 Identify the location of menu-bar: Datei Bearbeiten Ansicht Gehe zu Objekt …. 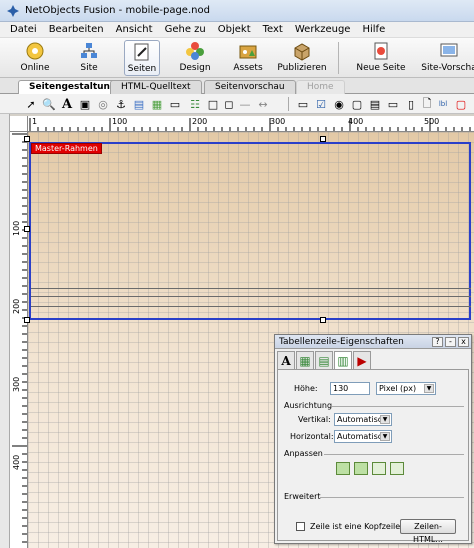
(237, 30).